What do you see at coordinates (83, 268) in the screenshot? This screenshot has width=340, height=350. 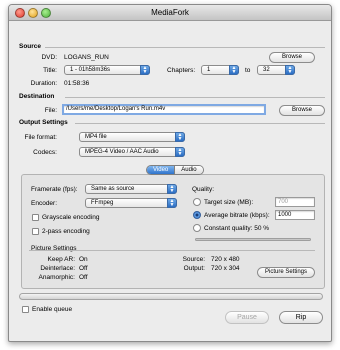 I see `deinterlace-value: Off` at bounding box center [83, 268].